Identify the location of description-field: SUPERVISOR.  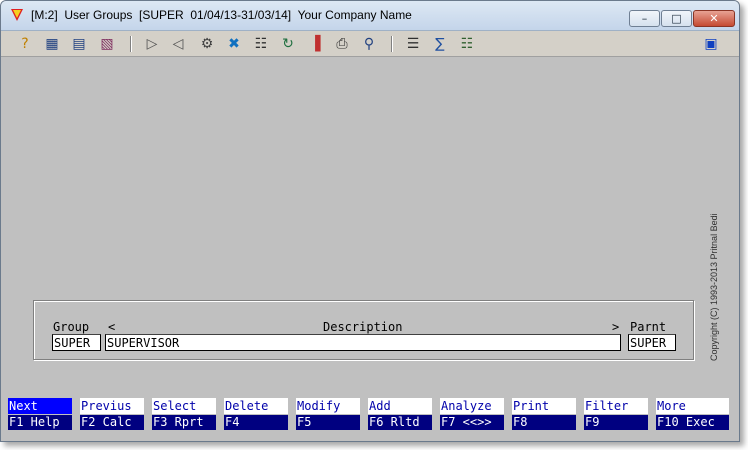
(363, 342).